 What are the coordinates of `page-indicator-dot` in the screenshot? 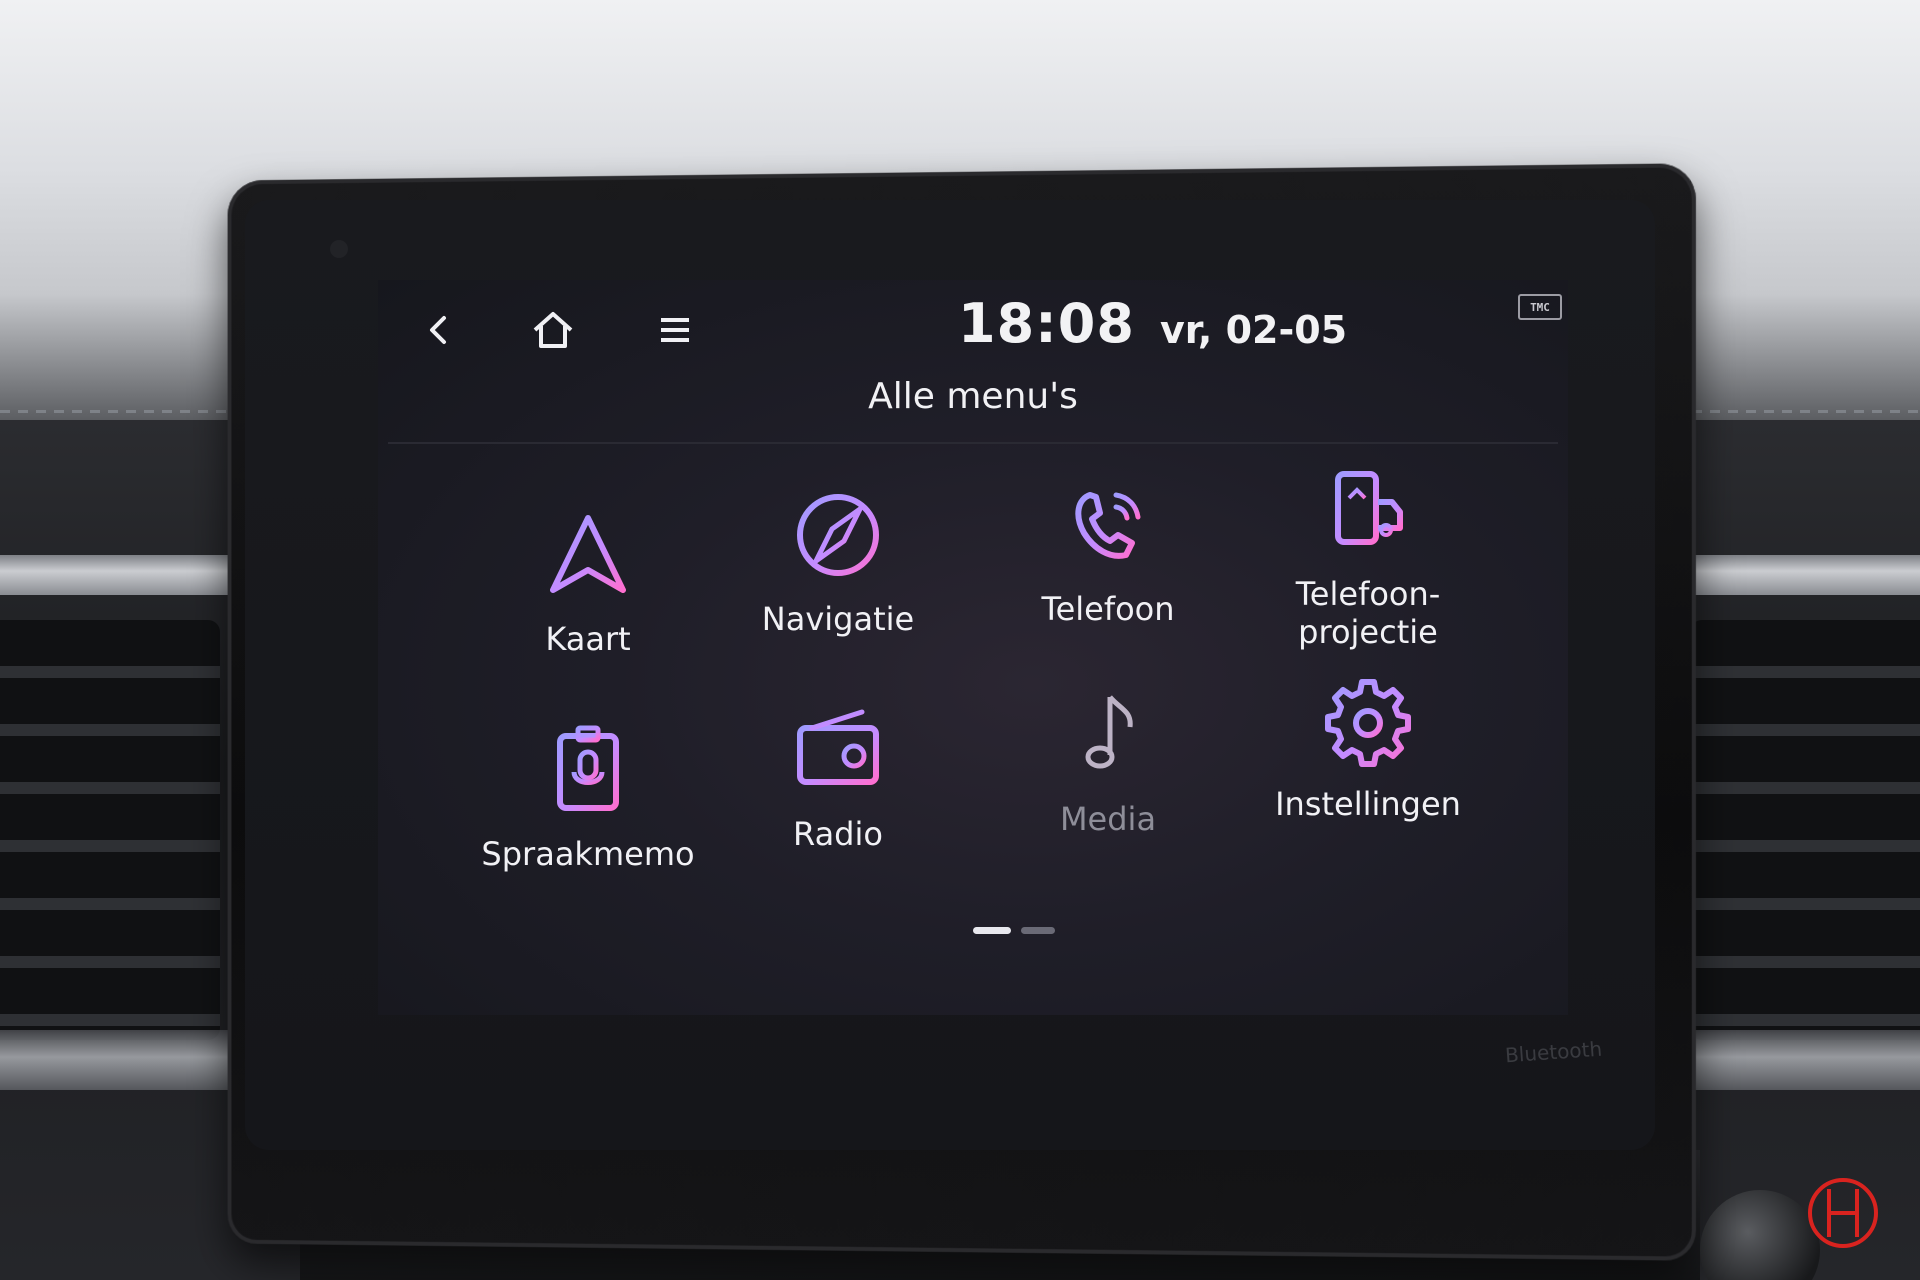 It's located at (1038, 930).